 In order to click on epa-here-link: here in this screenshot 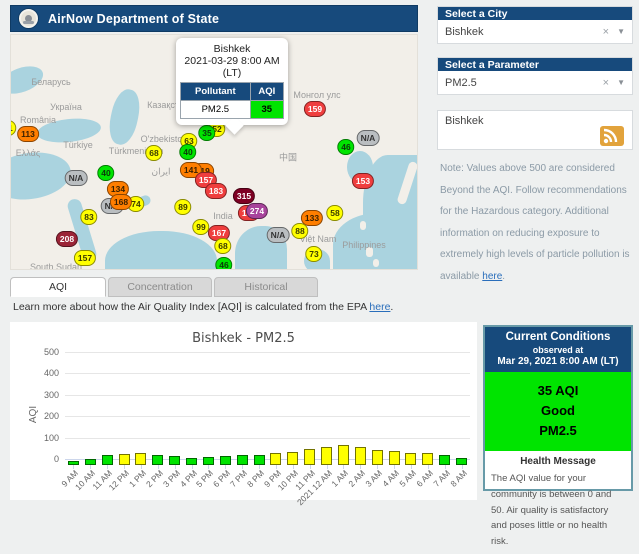, I will do `click(379, 307)`.